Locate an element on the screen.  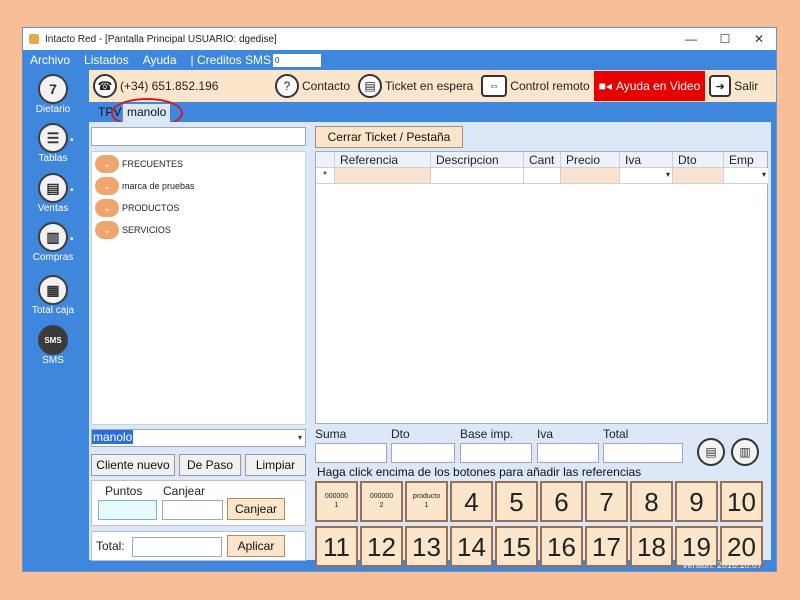
window-controls: — ☐ ✕ is located at coordinates (725, 39).